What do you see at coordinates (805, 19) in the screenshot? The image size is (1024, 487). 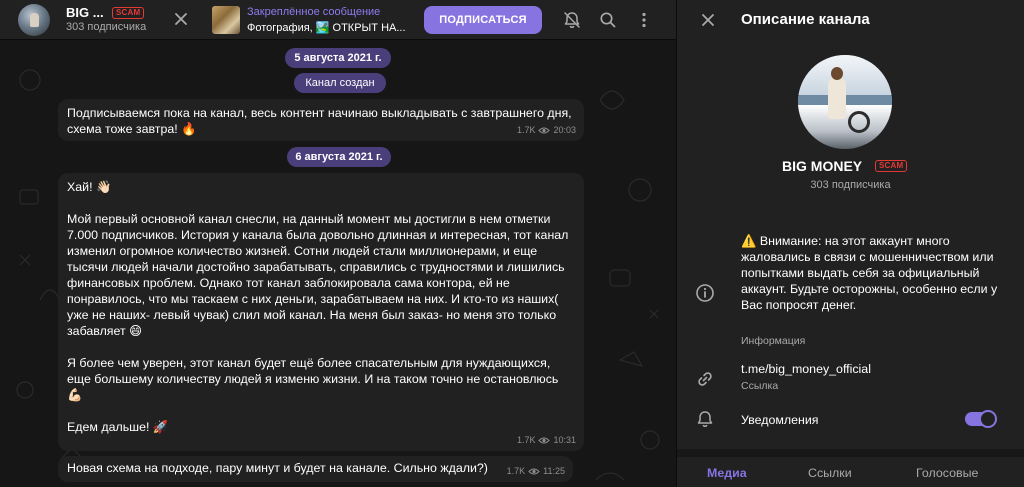 I see `panel-title: Описание канала` at bounding box center [805, 19].